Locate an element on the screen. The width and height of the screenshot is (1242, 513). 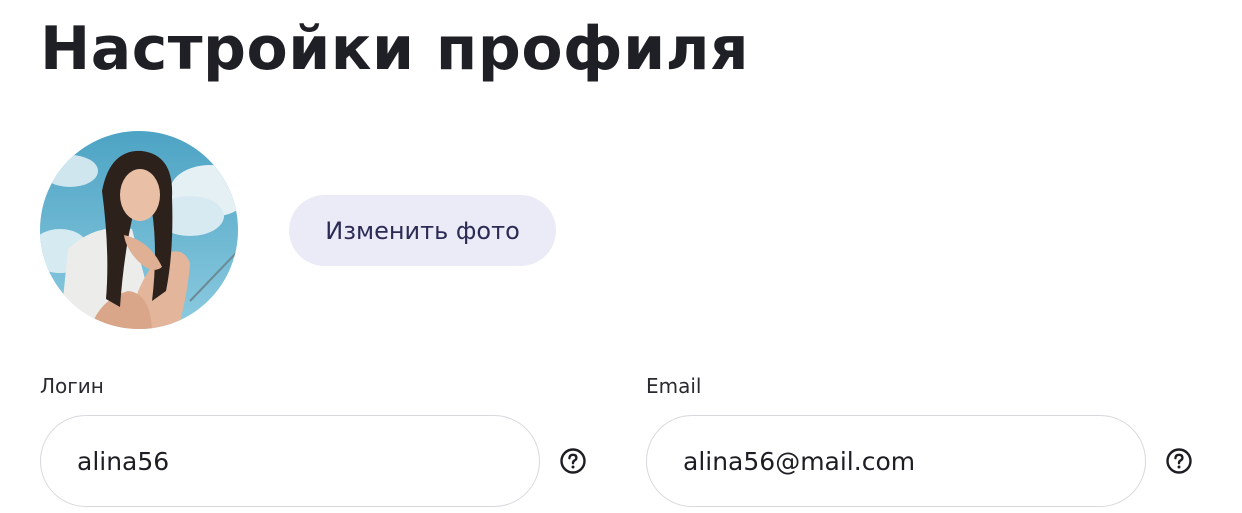
avatar-photo is located at coordinates (139, 230).